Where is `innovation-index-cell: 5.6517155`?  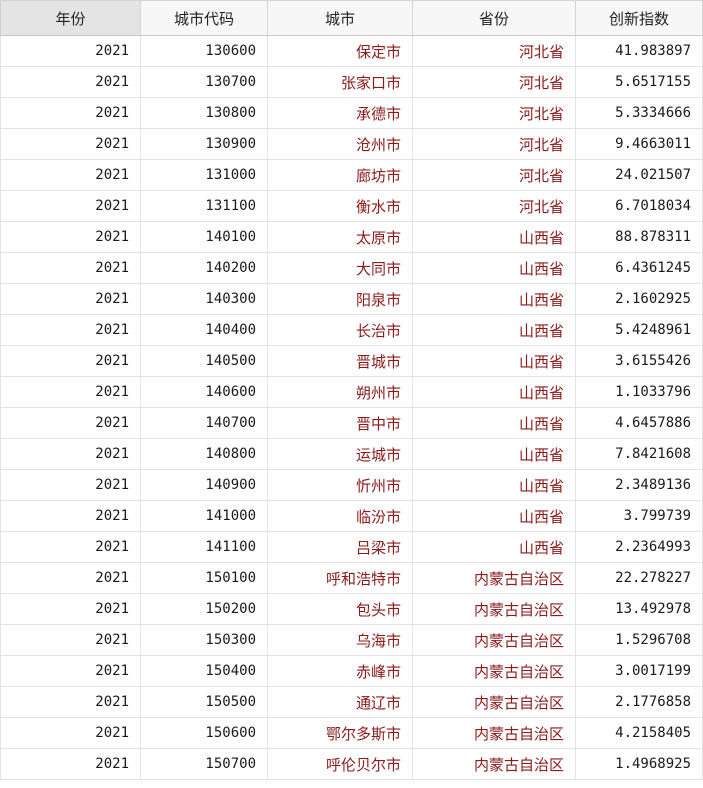
innovation-index-cell: 5.6517155 is located at coordinates (639, 82).